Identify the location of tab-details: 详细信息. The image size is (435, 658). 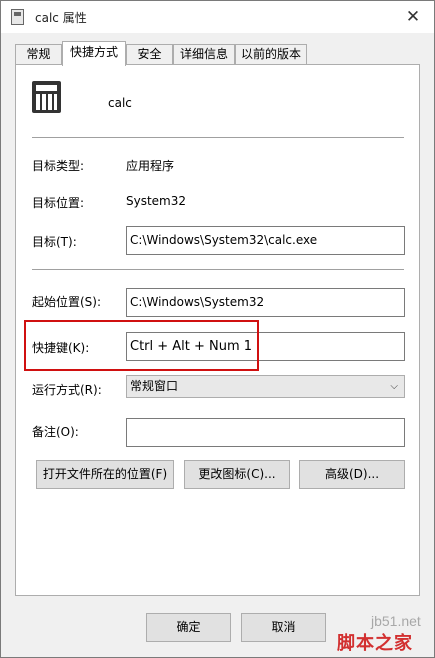
(204, 54).